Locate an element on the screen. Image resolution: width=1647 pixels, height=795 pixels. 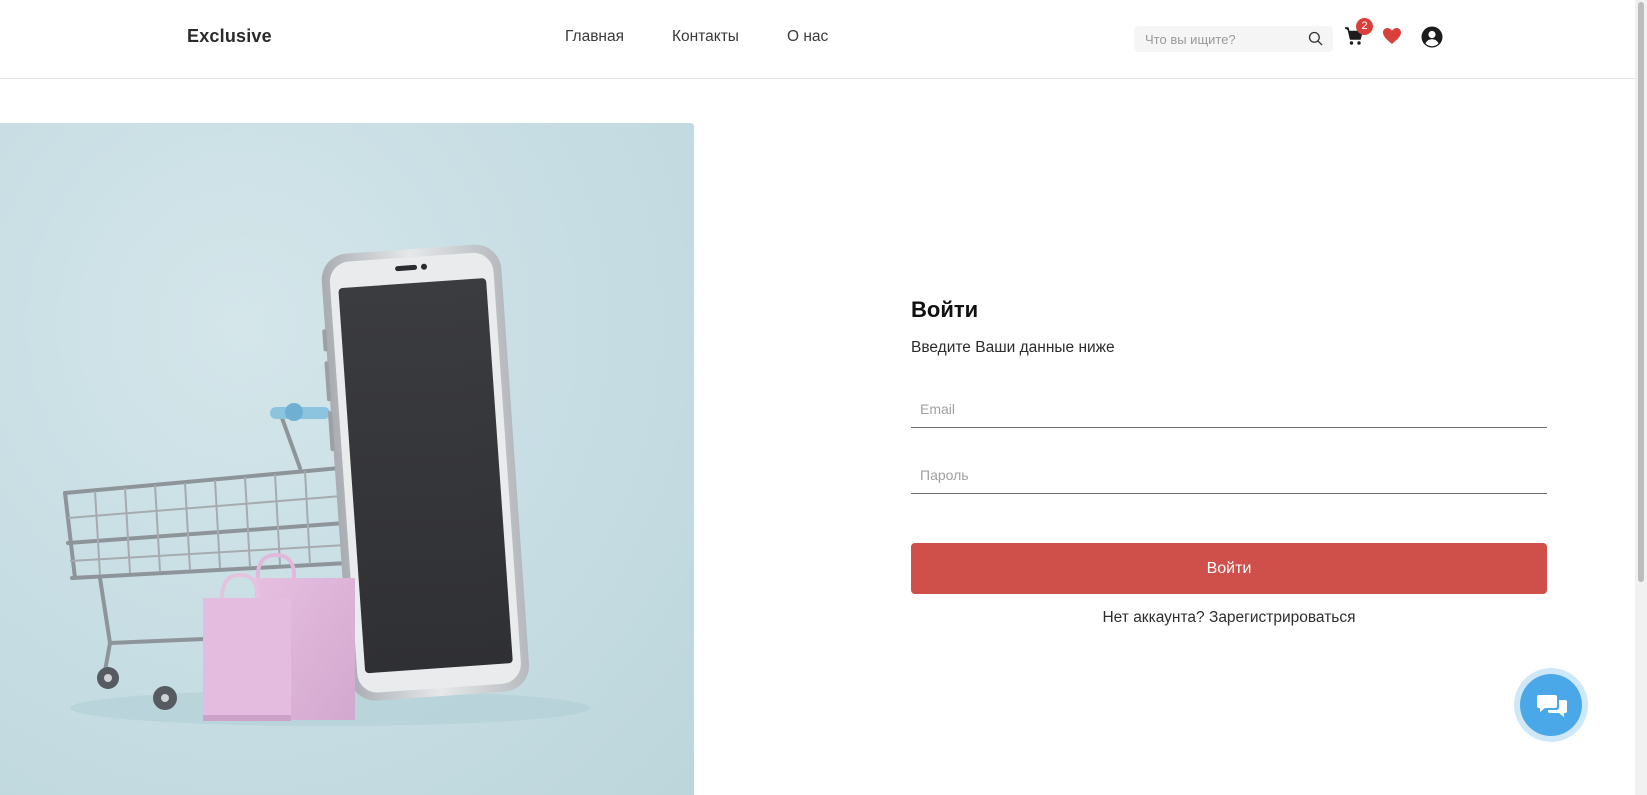
main-nav: Главная Контакты О нас is located at coordinates (696, 37).